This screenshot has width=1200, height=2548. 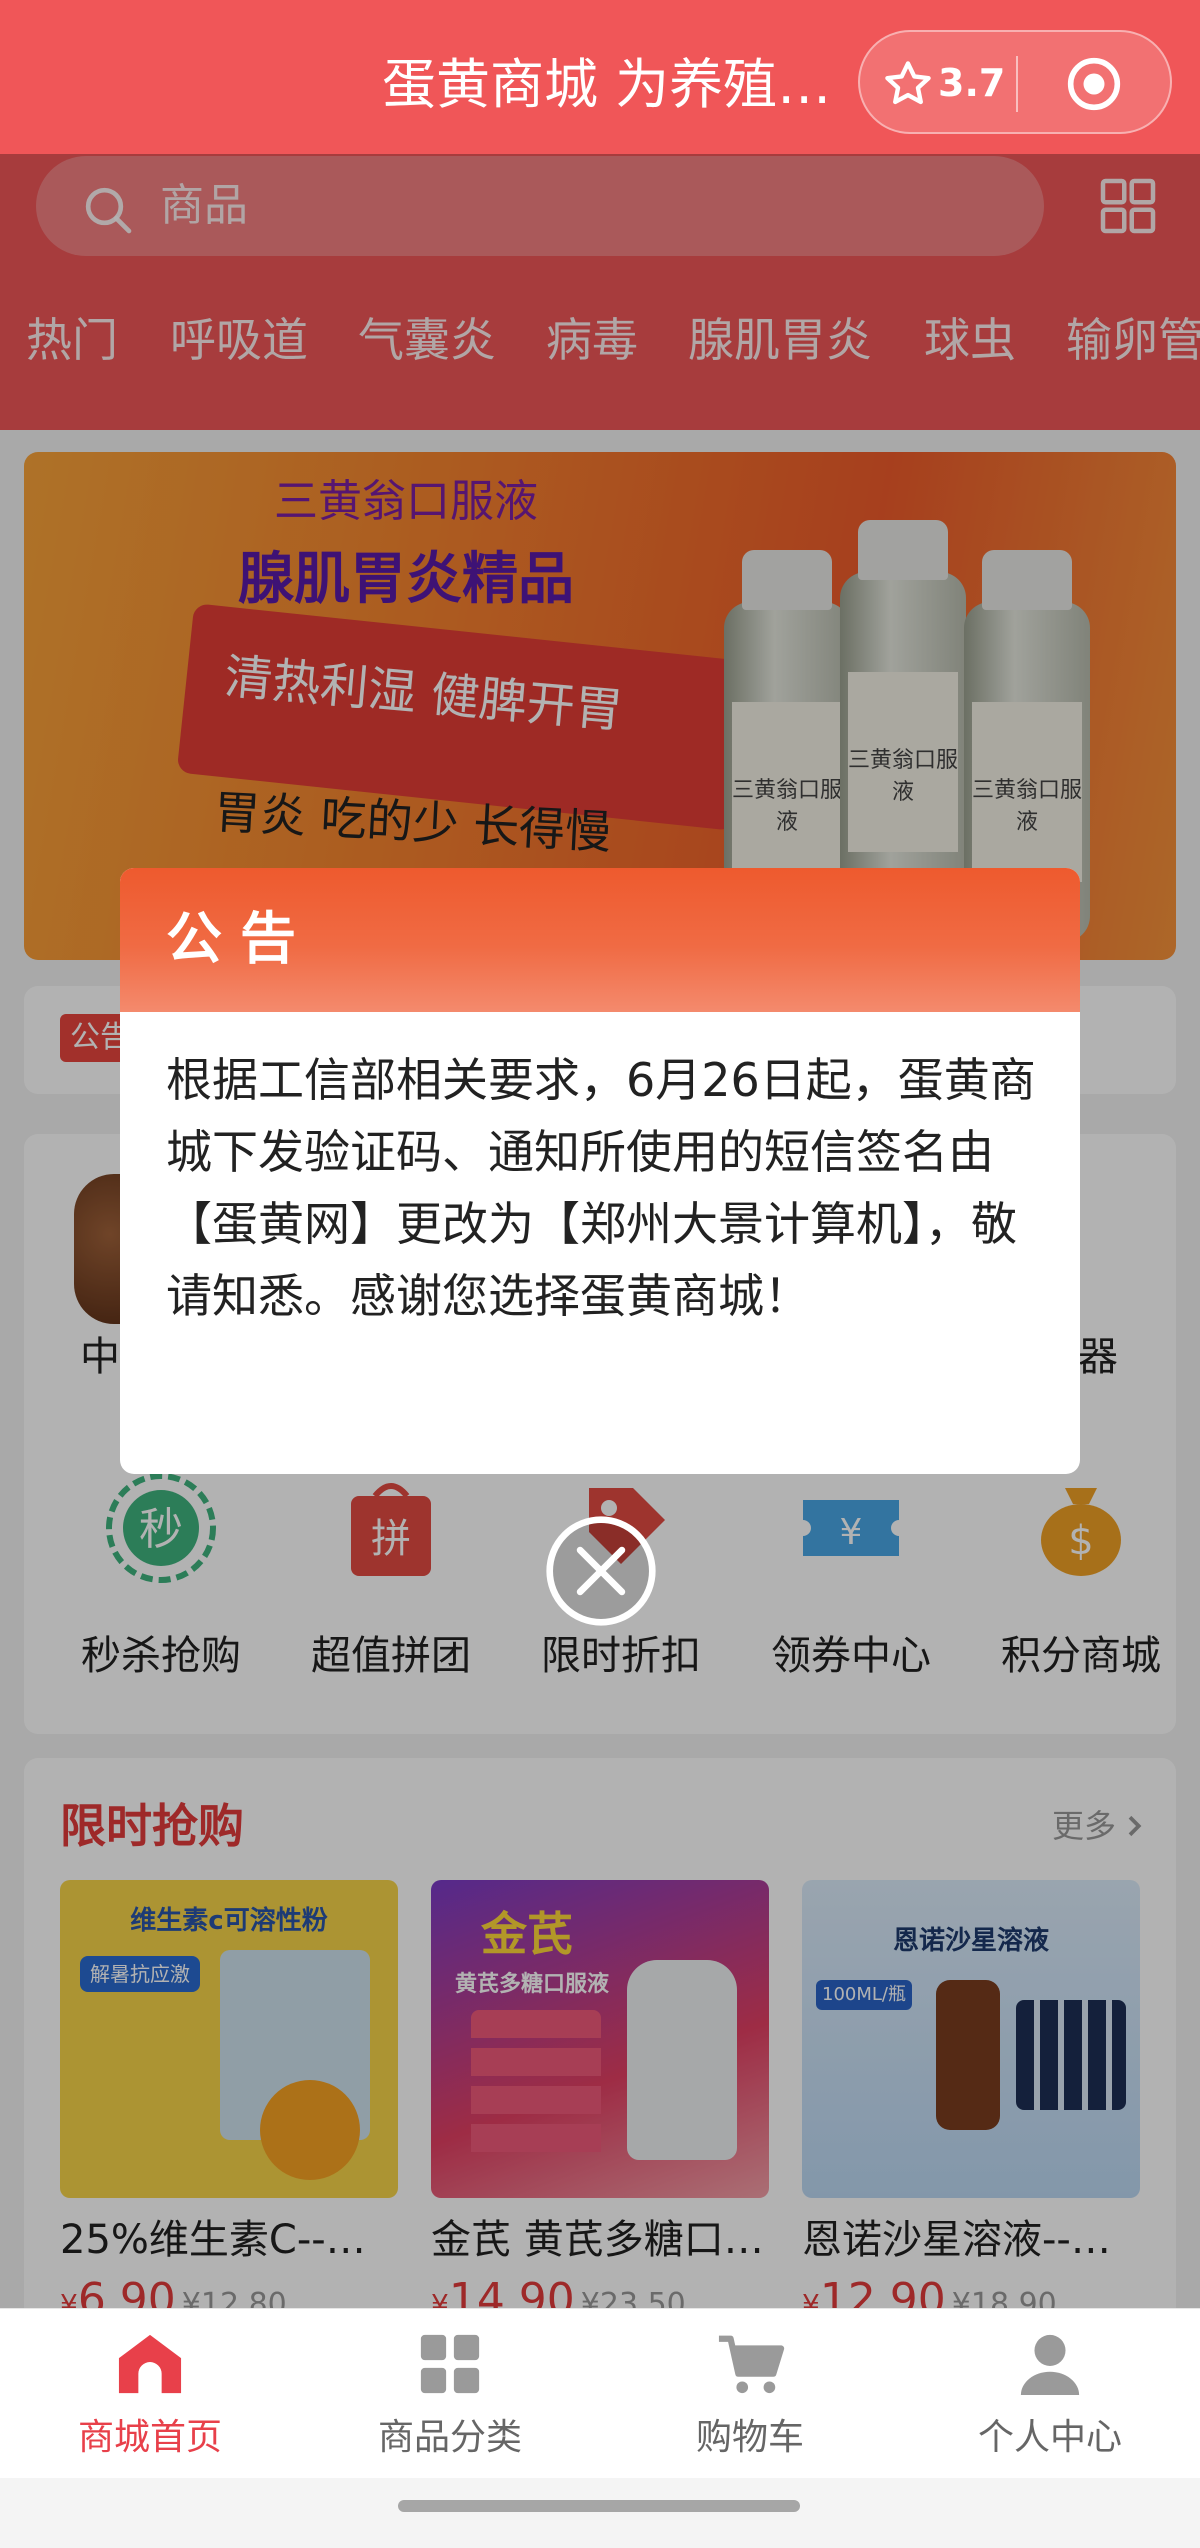 I want to click on tab-label: 个人中心, so click(x=1049, y=2437).